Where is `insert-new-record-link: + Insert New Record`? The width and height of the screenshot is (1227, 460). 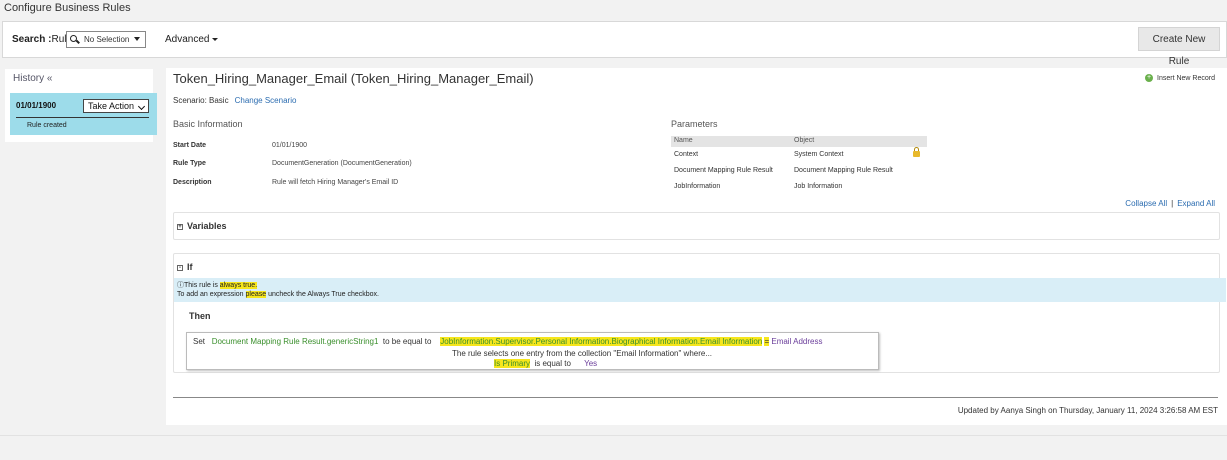
insert-new-record-link: + Insert New Record is located at coordinates (1180, 78).